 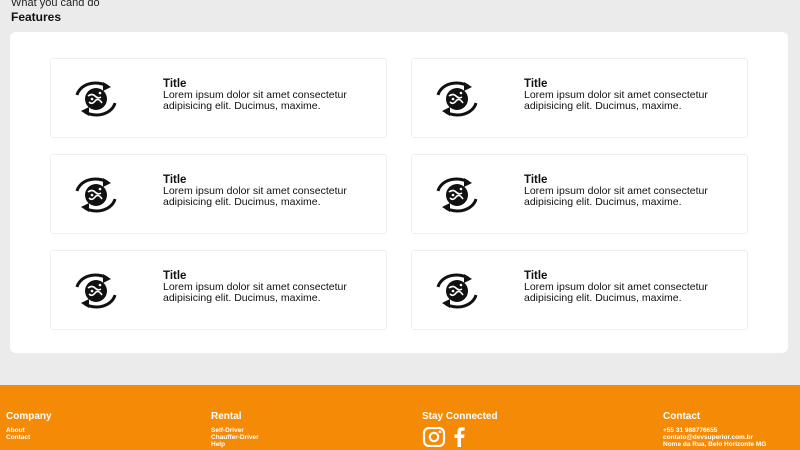 What do you see at coordinates (460, 416) in the screenshot?
I see `footer-social-heading: Stay Connected` at bounding box center [460, 416].